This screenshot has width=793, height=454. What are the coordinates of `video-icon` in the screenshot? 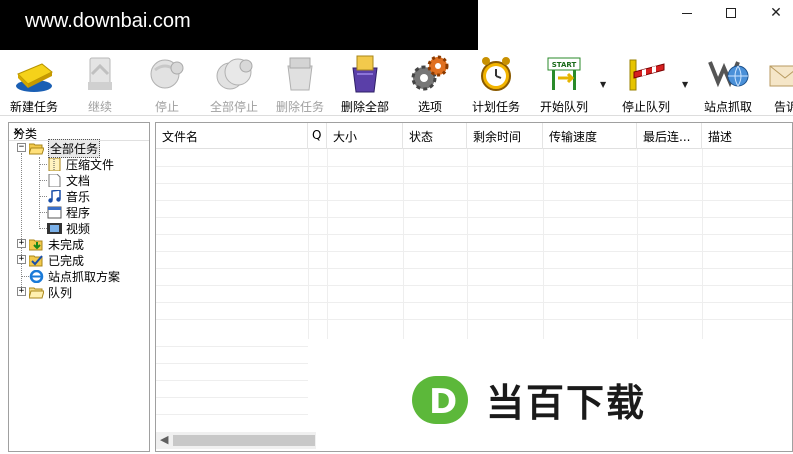 It's located at (54, 228).